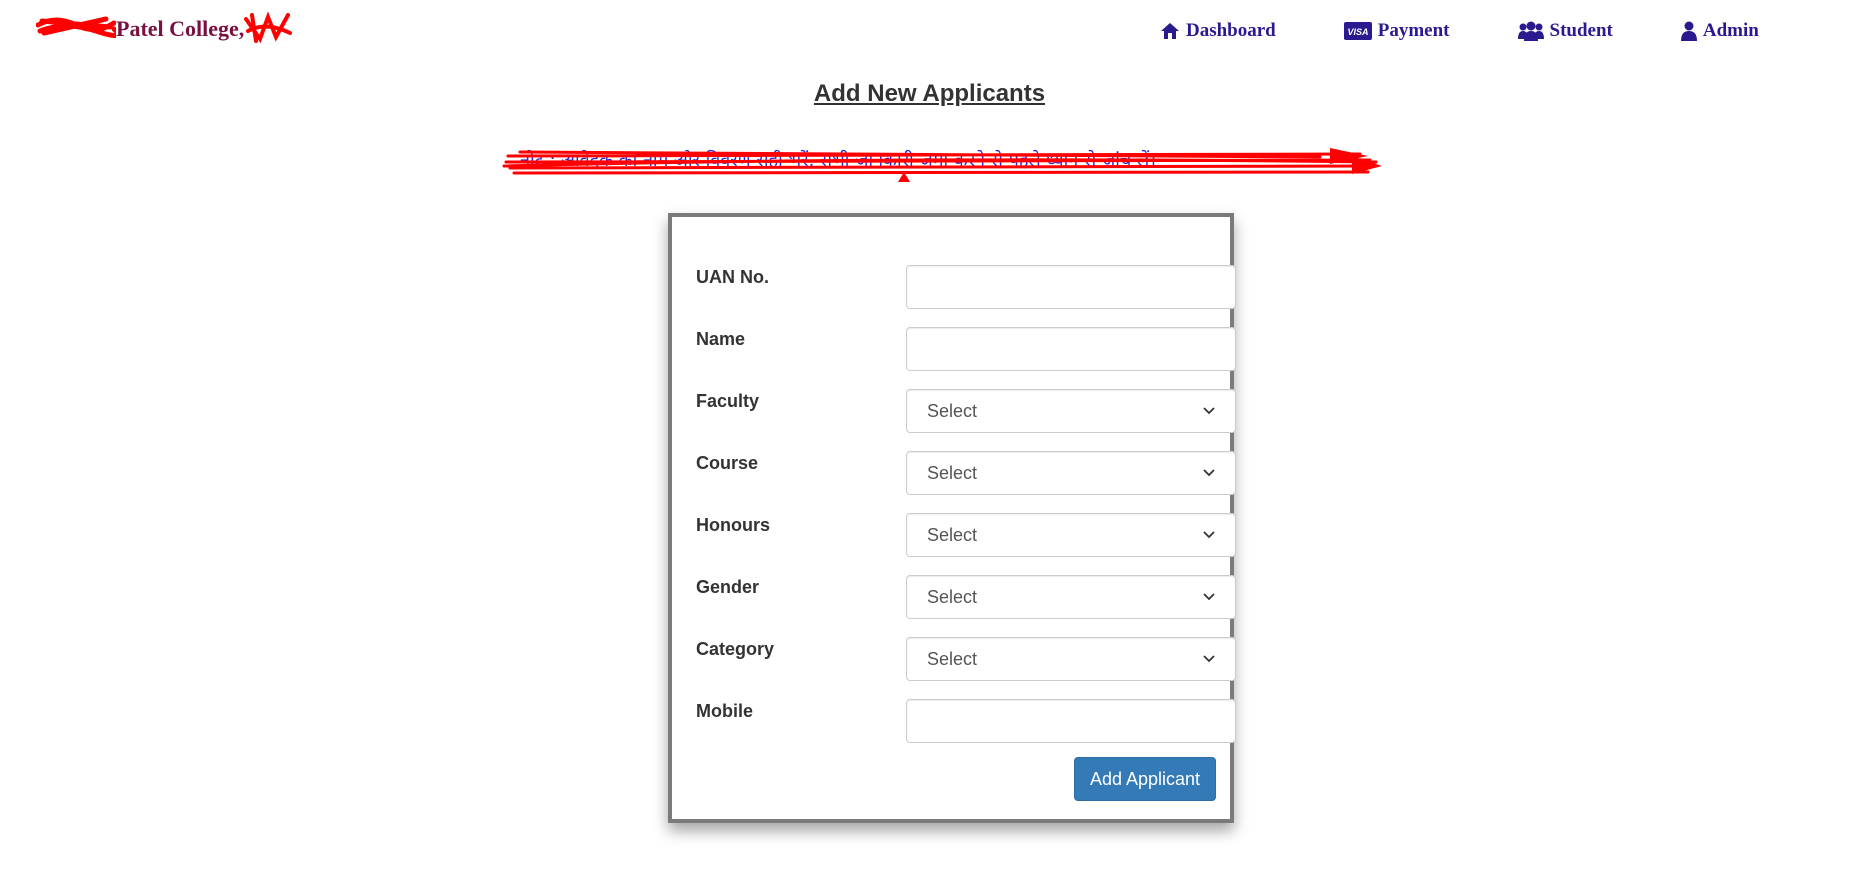  I want to click on form-row-honours: Honours Select, so click(966, 536).